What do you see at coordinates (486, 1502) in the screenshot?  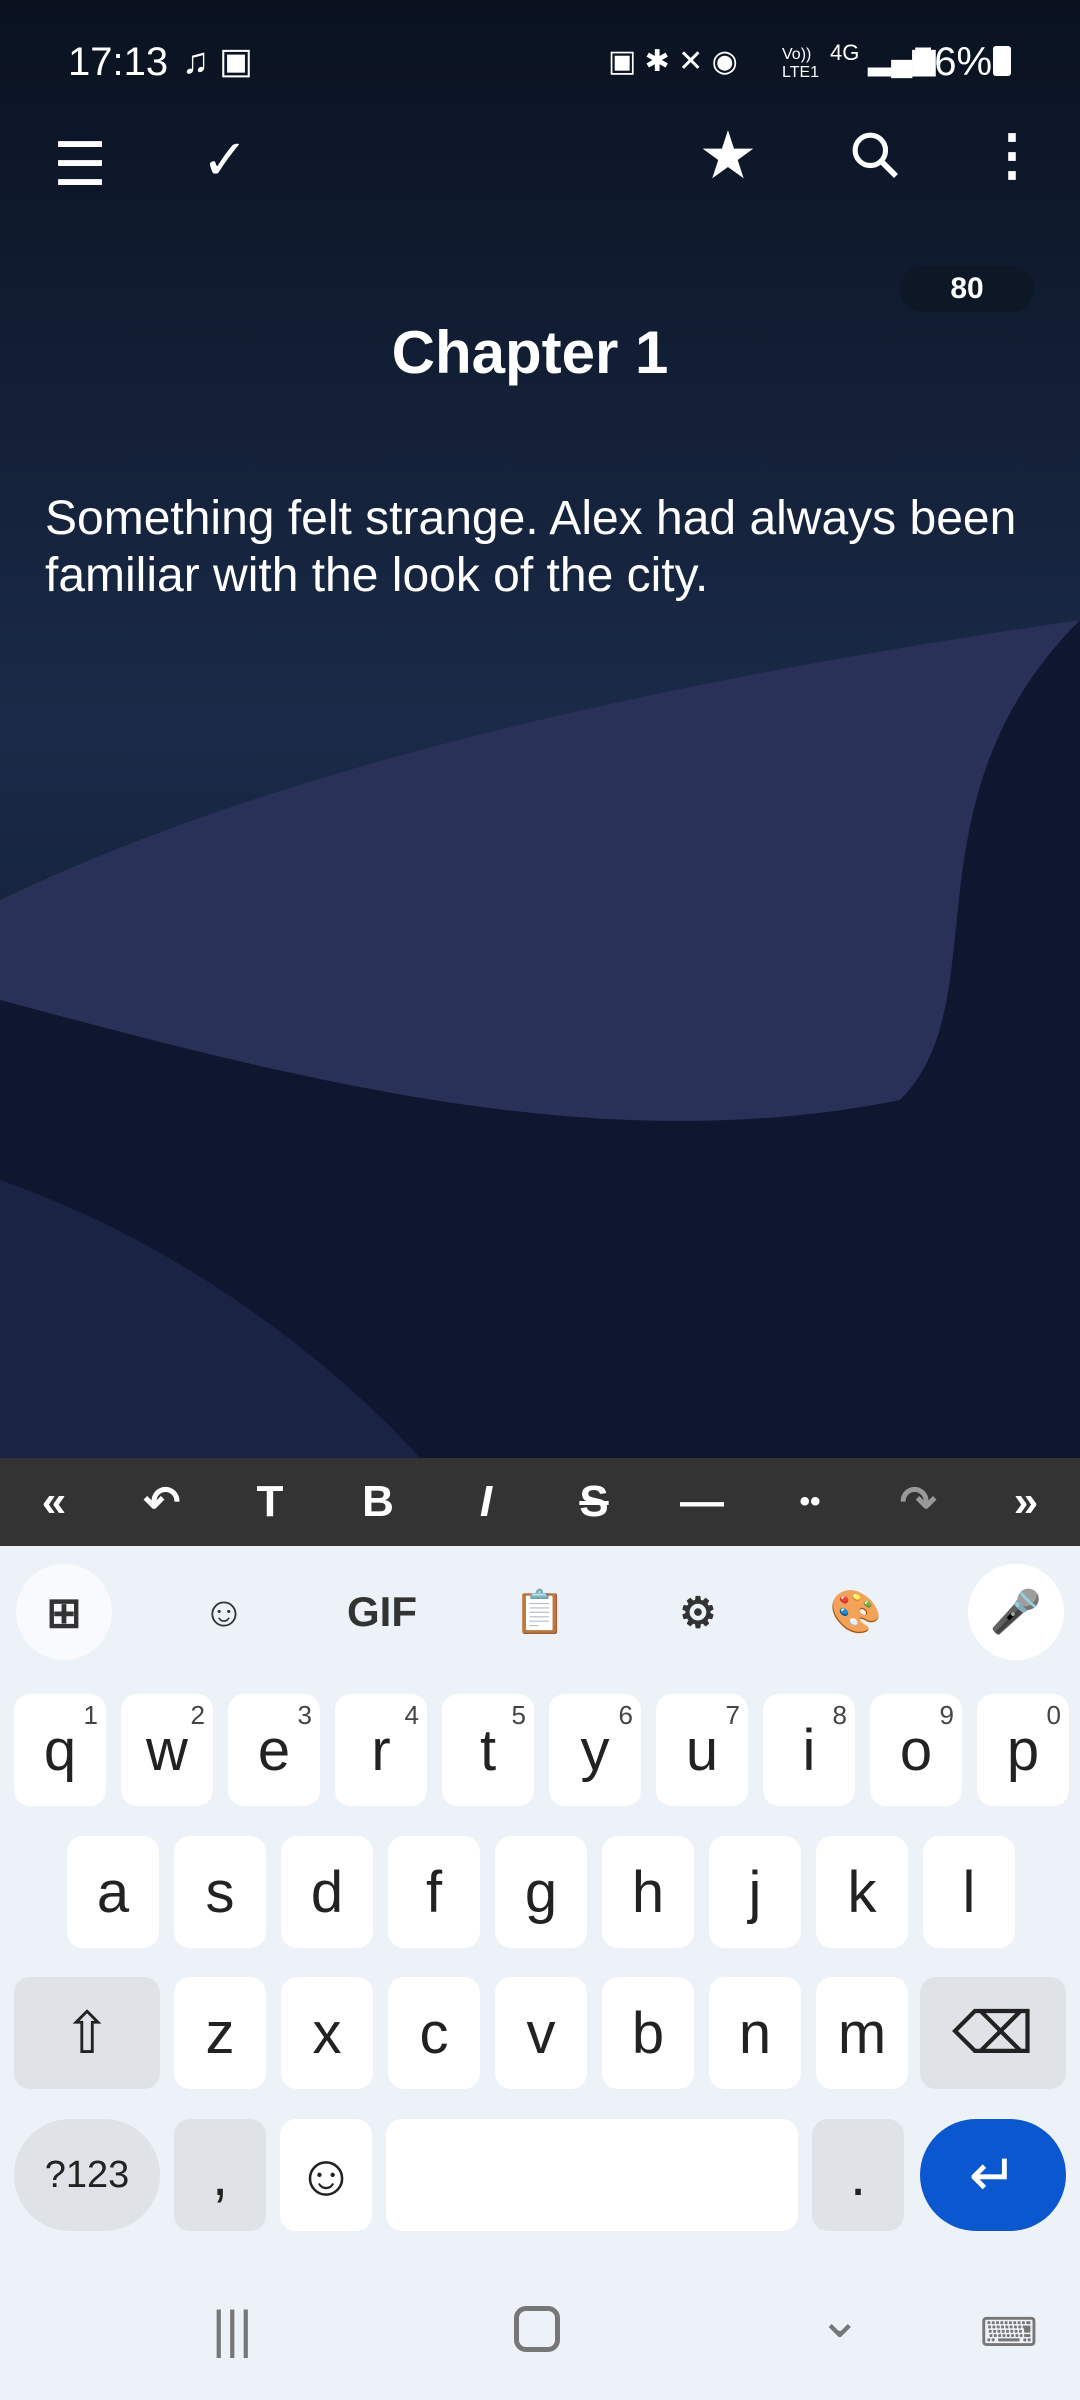 I see `italic-icon: I` at bounding box center [486, 1502].